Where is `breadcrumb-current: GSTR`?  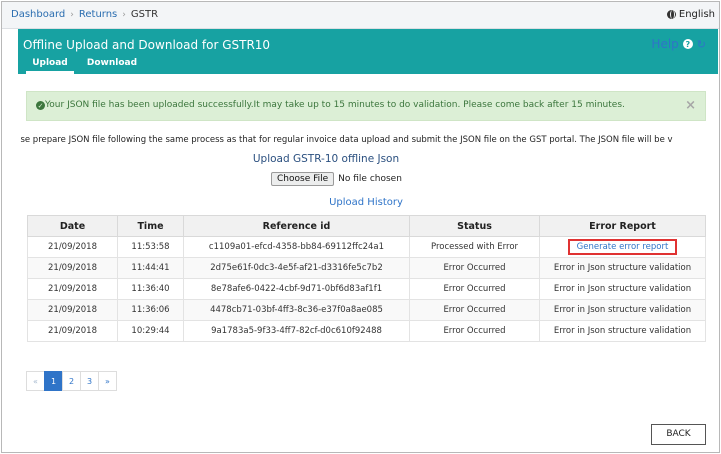
breadcrumb-current: GSTR is located at coordinates (144, 14).